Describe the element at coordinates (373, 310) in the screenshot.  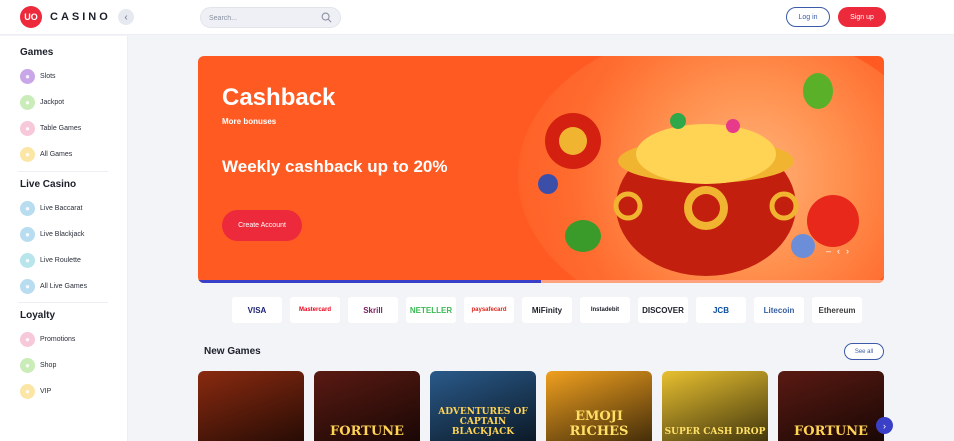
I see `payment-logo-skrill: Skrill` at that location.